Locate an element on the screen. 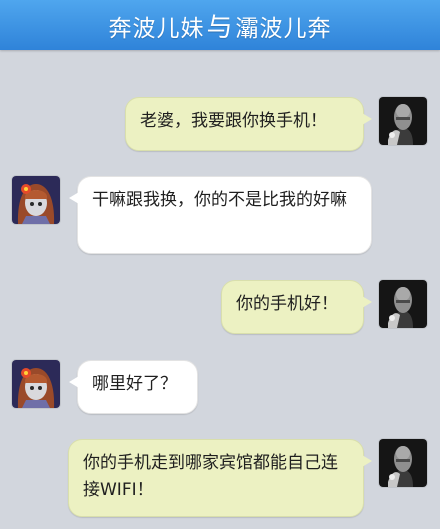 The image size is (440, 529). message-text: 老婆，我要跟你换手机！ is located at coordinates (233, 121).